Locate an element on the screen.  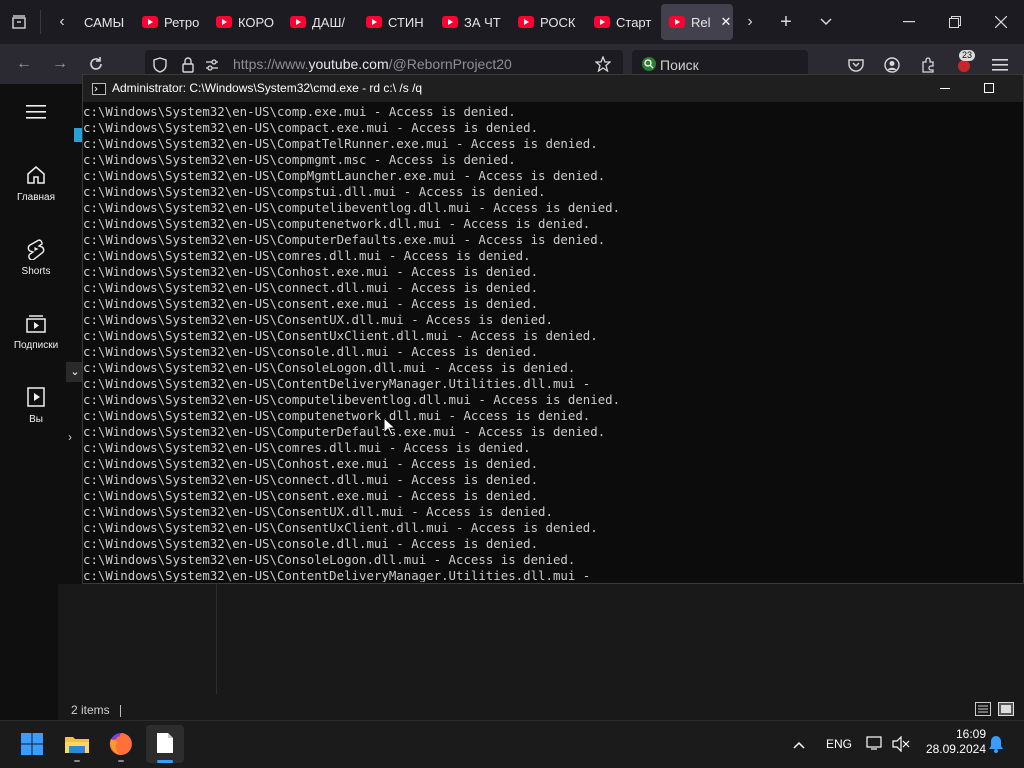
close-window-icon is located at coordinates (1001, 22).